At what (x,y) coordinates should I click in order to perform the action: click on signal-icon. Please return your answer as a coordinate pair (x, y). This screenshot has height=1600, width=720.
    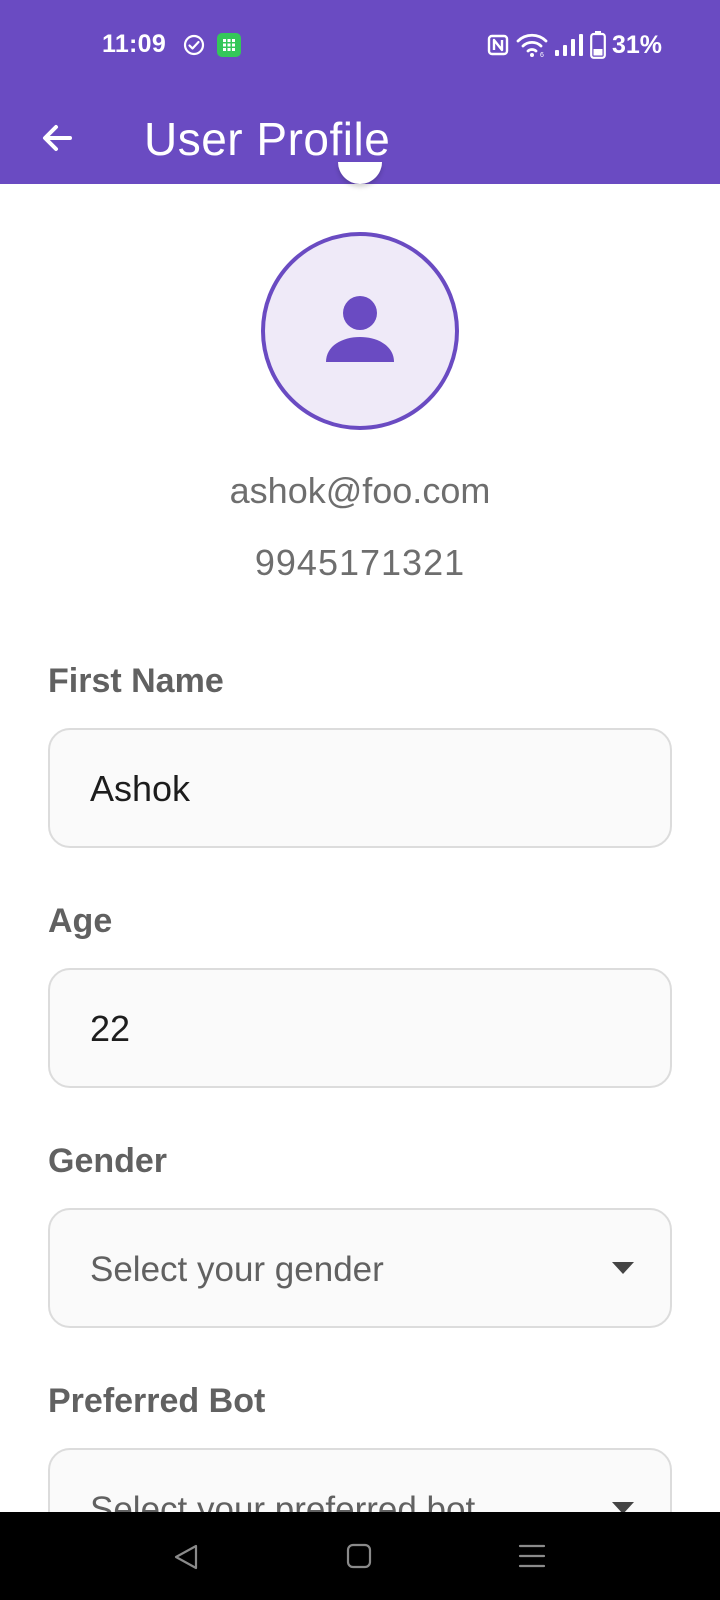
    Looking at the image, I should click on (568, 45).